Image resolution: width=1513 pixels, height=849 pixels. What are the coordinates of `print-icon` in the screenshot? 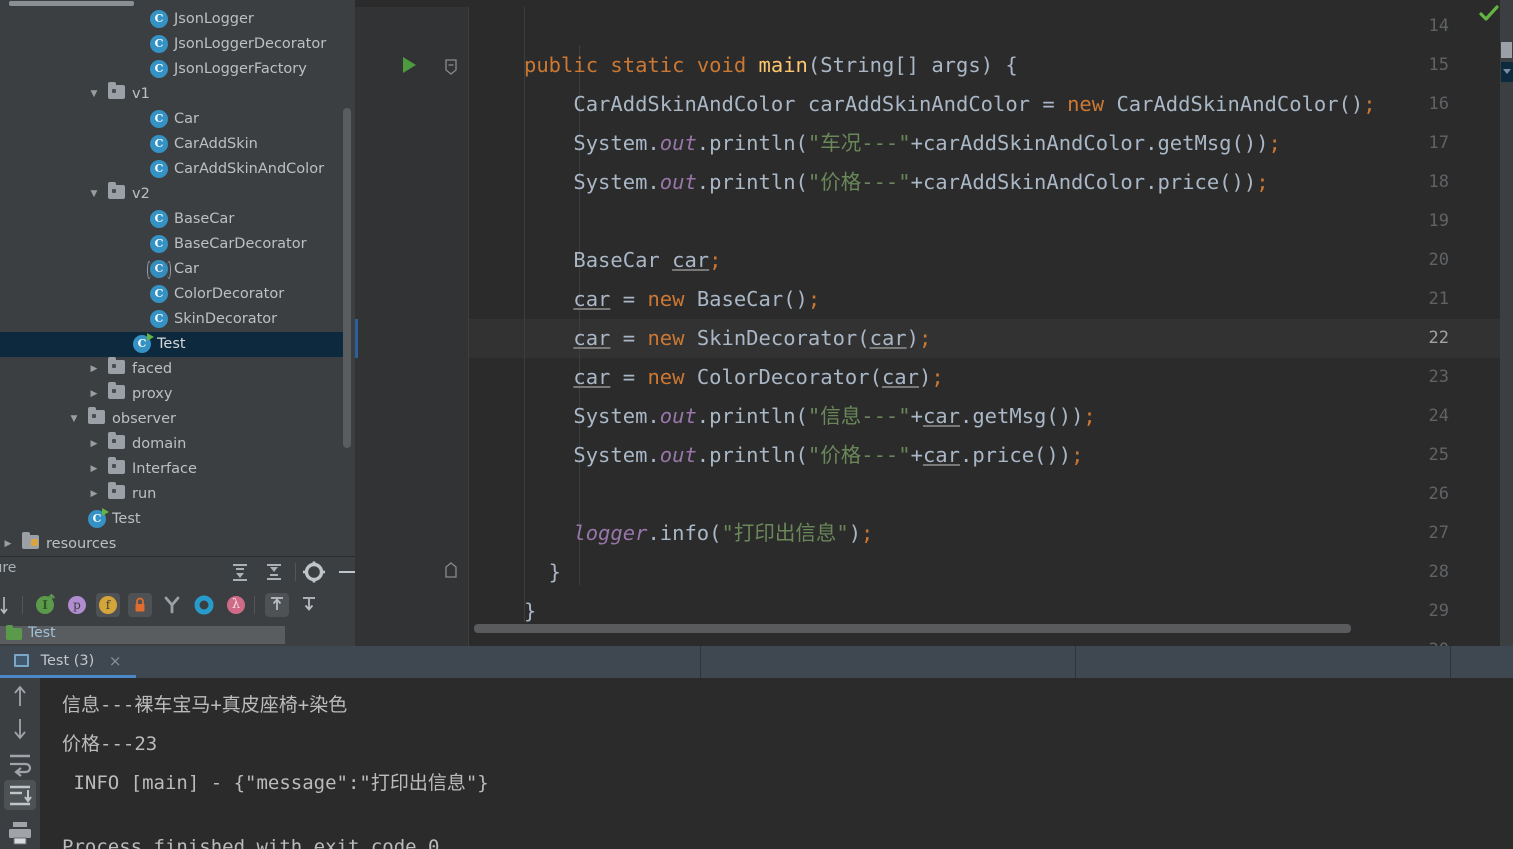 It's located at (20, 833).